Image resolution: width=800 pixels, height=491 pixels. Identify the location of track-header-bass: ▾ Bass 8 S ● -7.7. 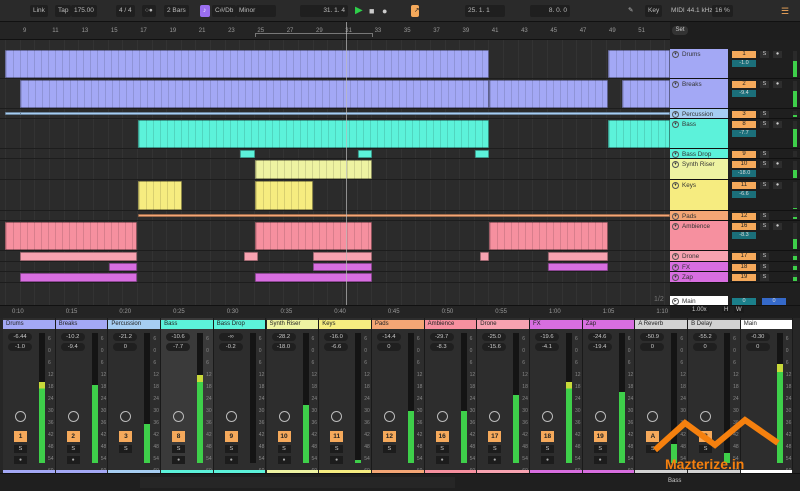
(735, 134).